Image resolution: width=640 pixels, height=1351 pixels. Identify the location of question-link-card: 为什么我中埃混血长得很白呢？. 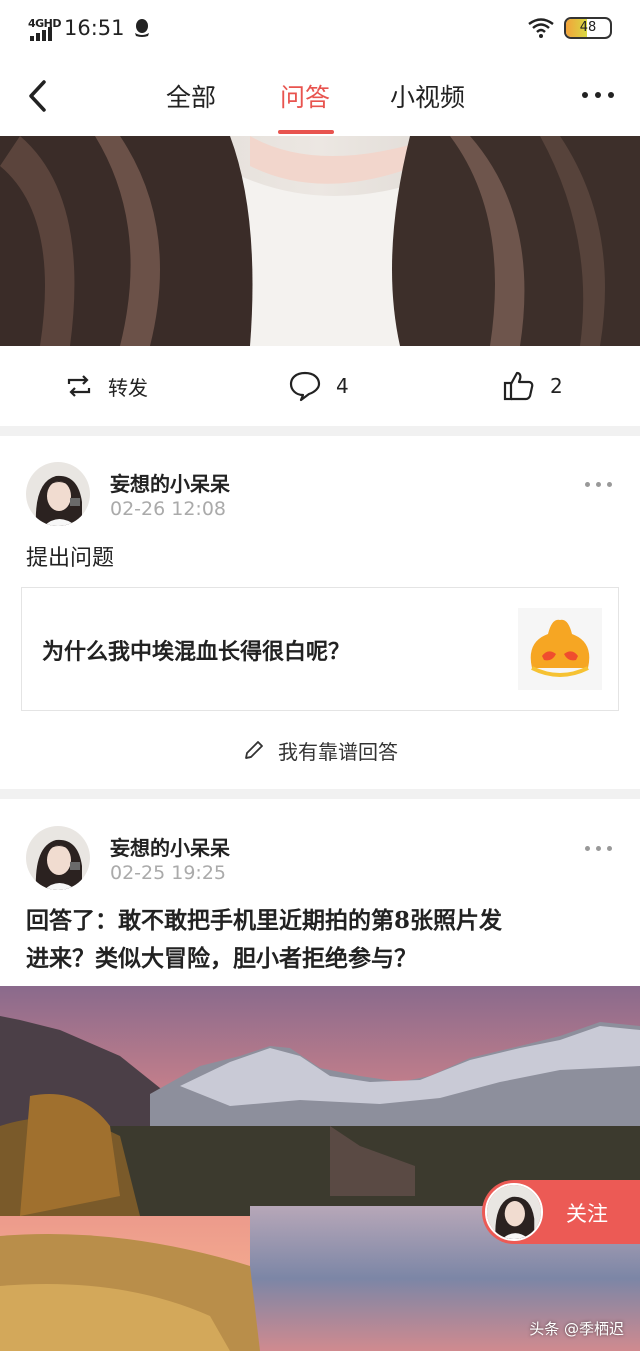
(320, 649).